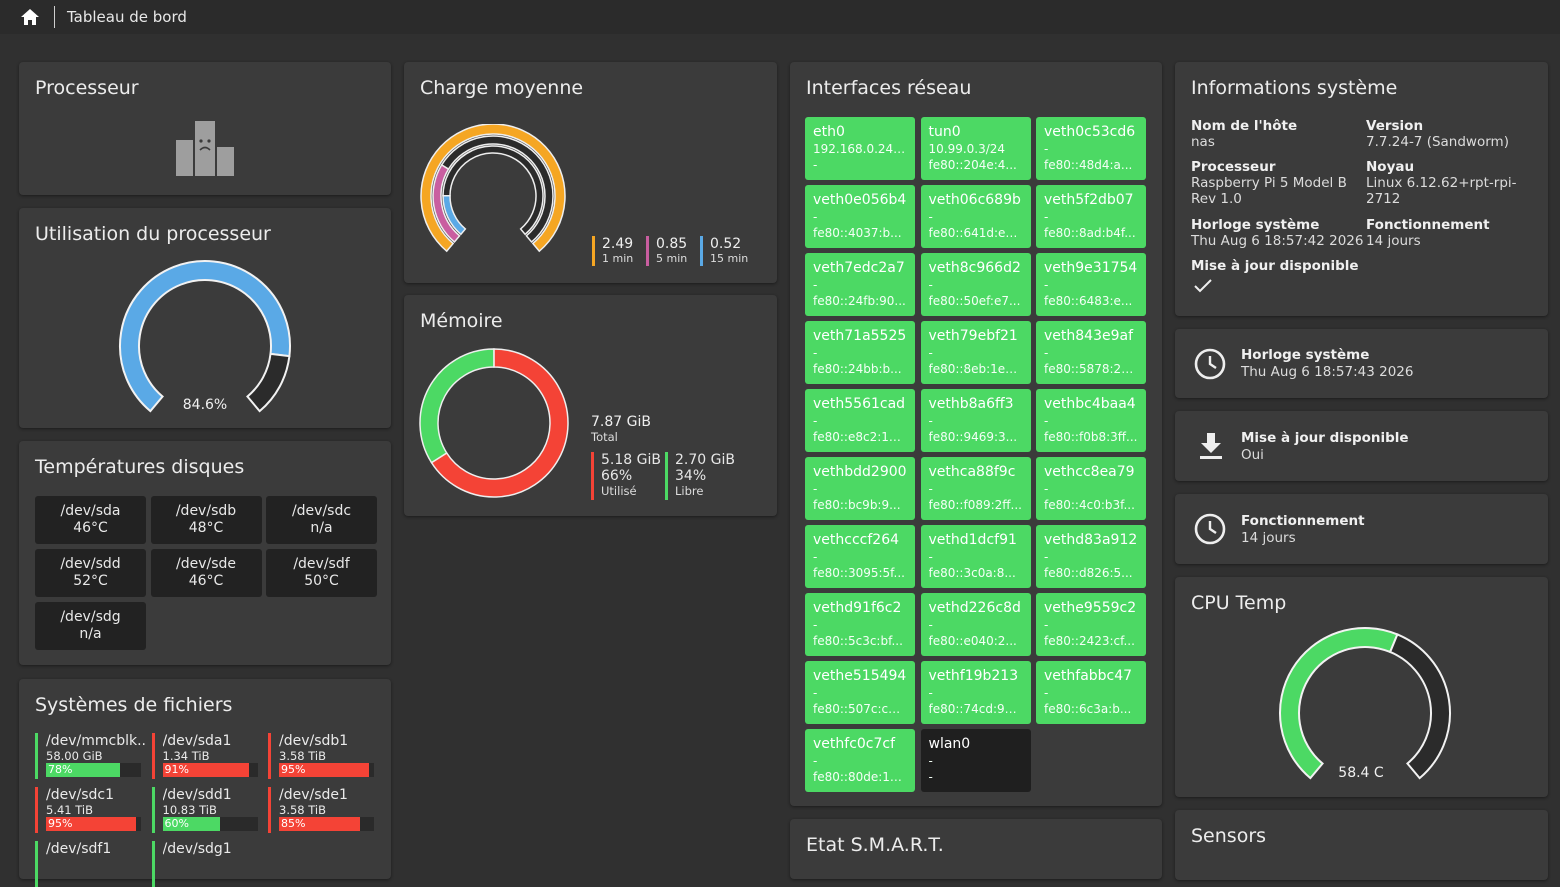  I want to click on disk-device: /dev/sdg, so click(90, 617).